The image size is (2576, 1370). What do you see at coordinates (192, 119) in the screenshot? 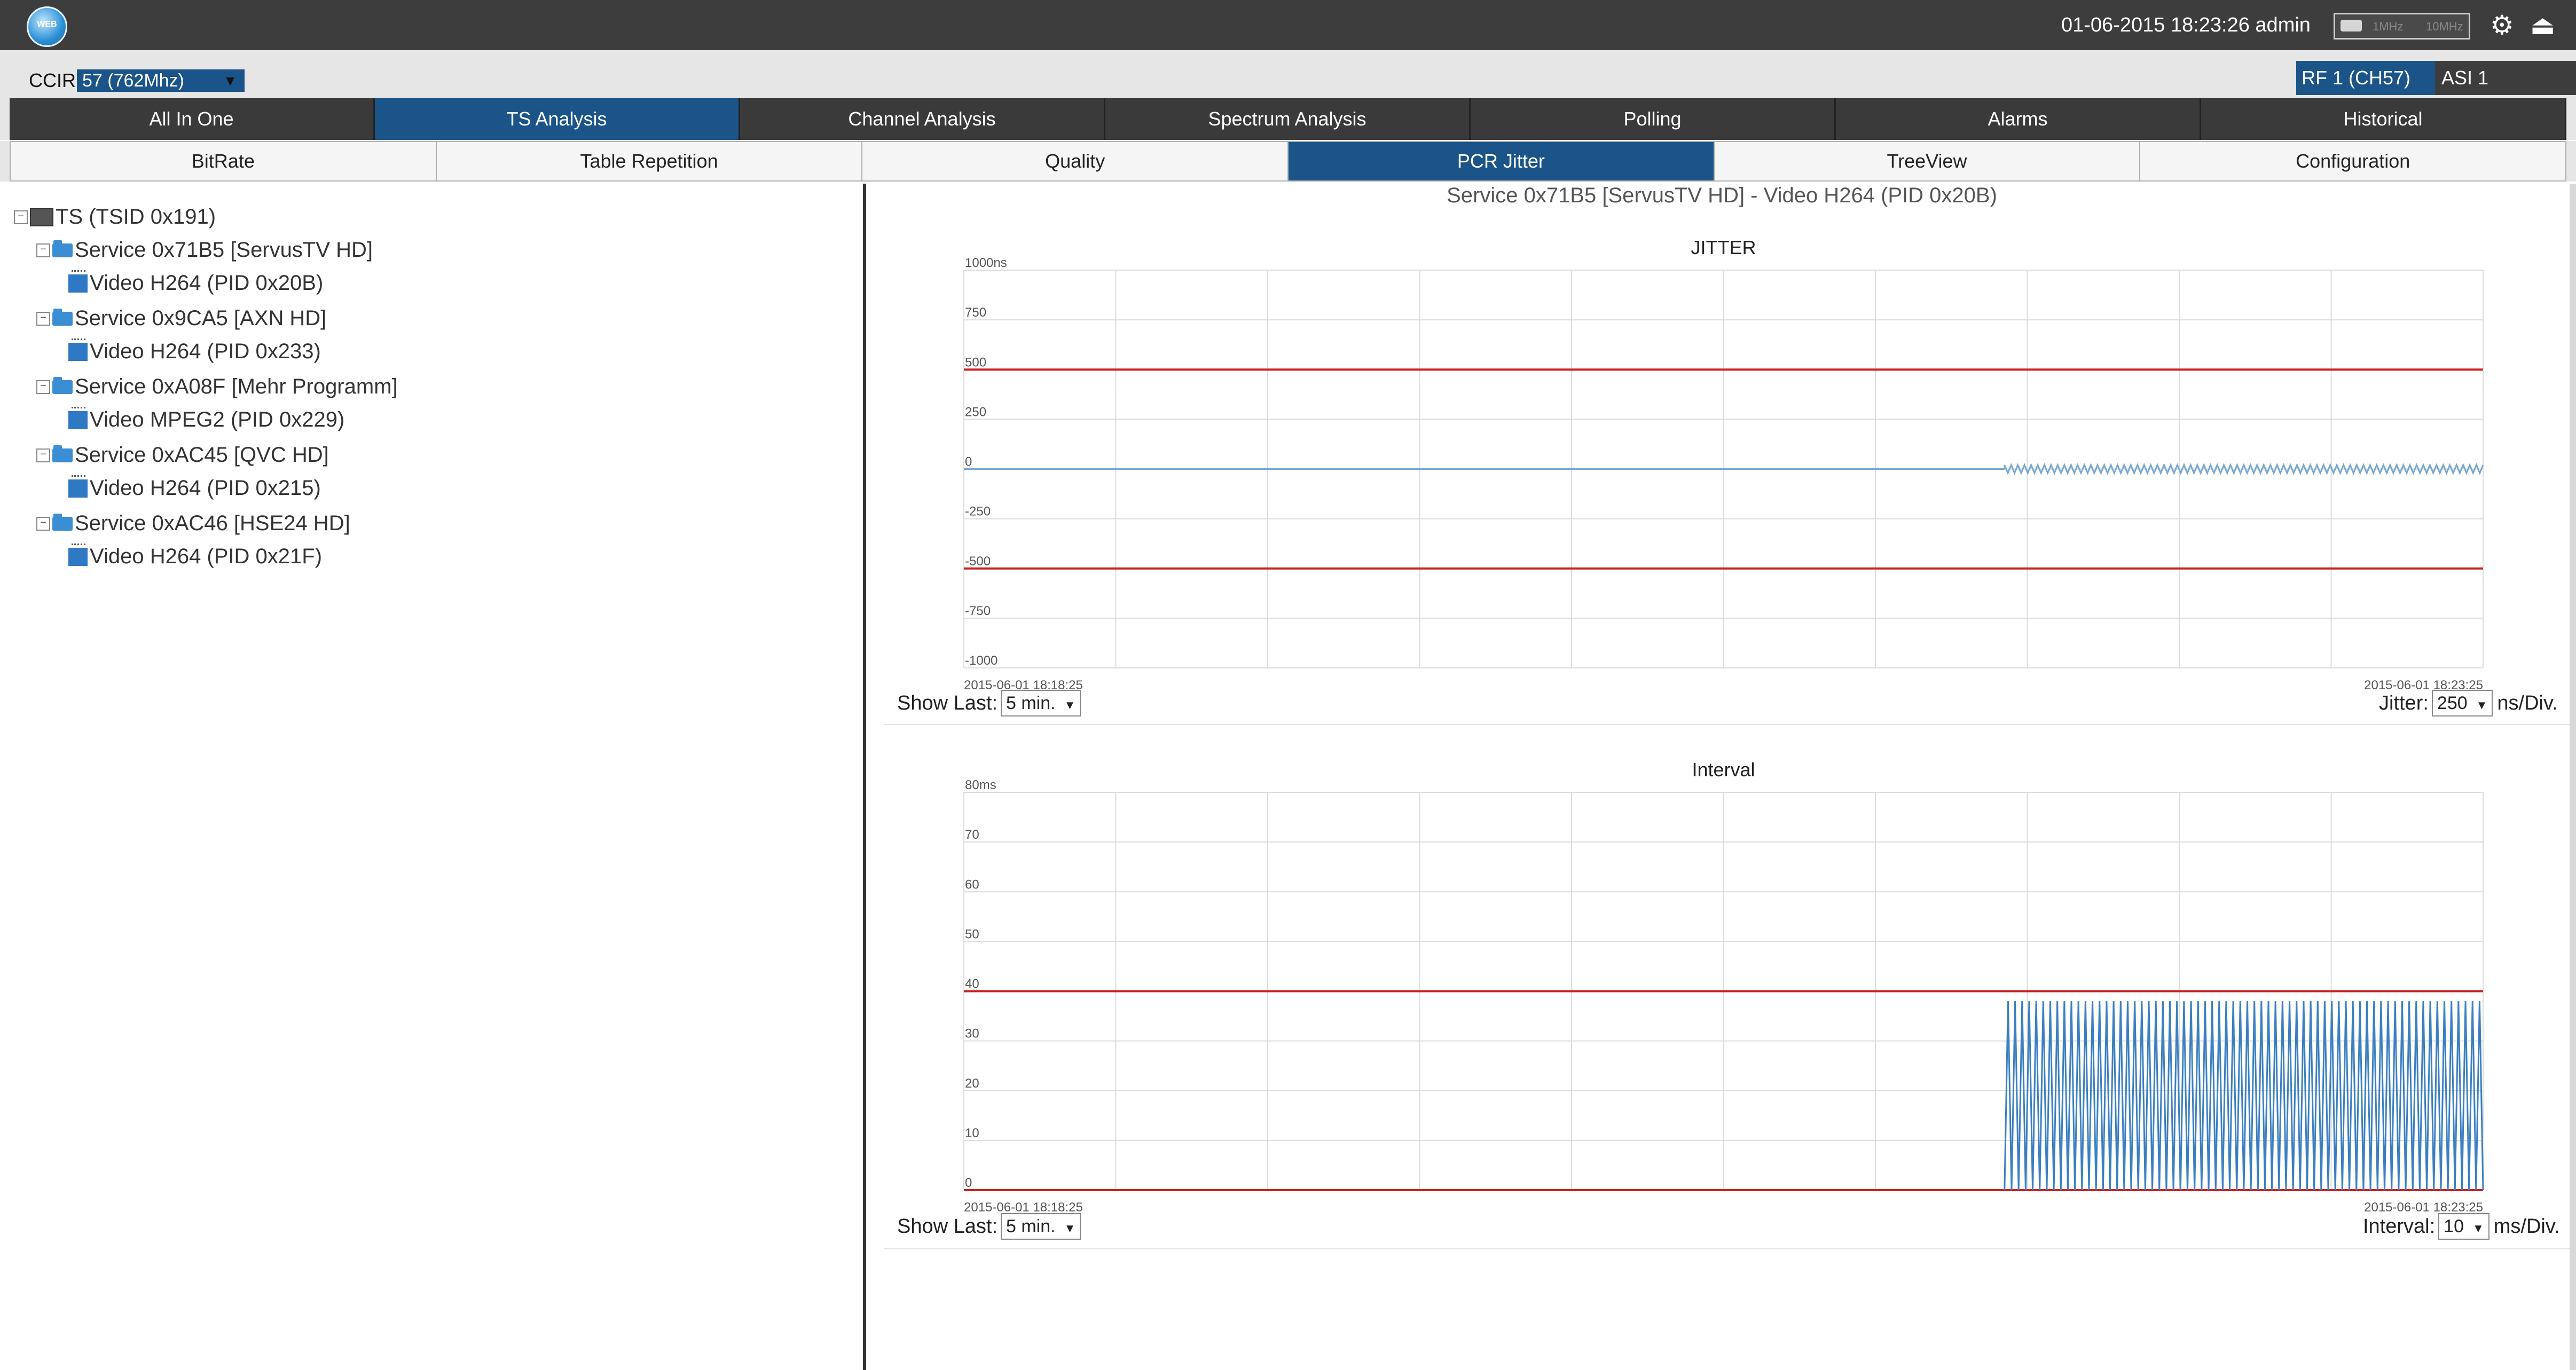
I see `tab-all-in-one: All In One` at bounding box center [192, 119].